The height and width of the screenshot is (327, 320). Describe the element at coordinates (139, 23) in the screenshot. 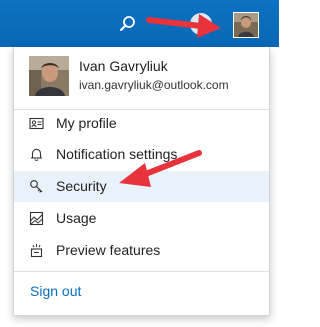

I see `top-header-bar` at that location.